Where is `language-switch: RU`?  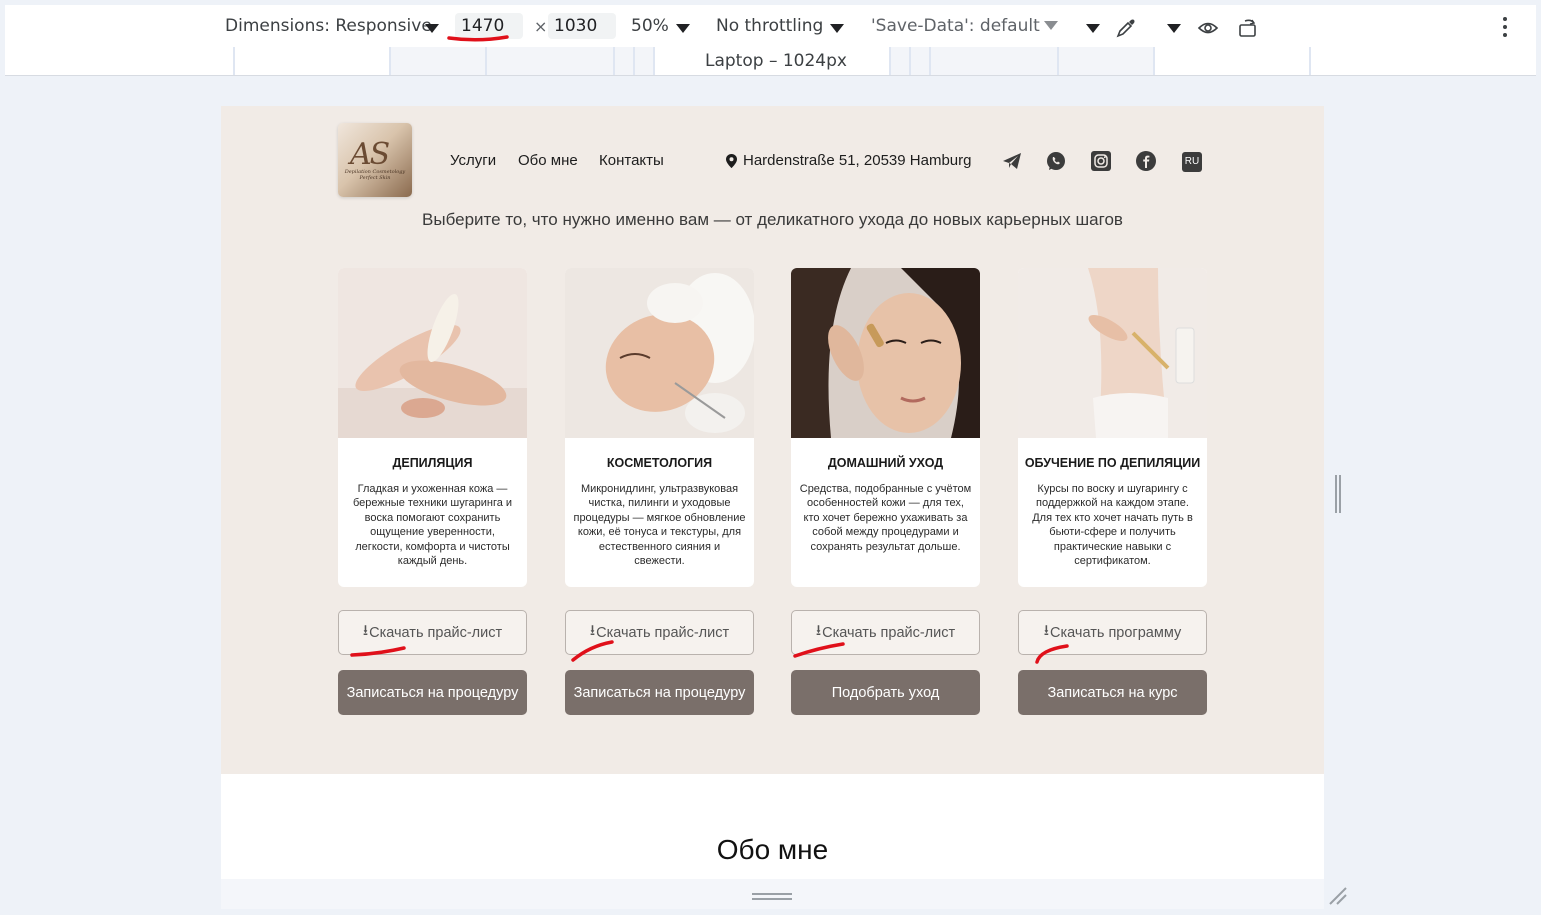
language-switch: RU is located at coordinates (1192, 162).